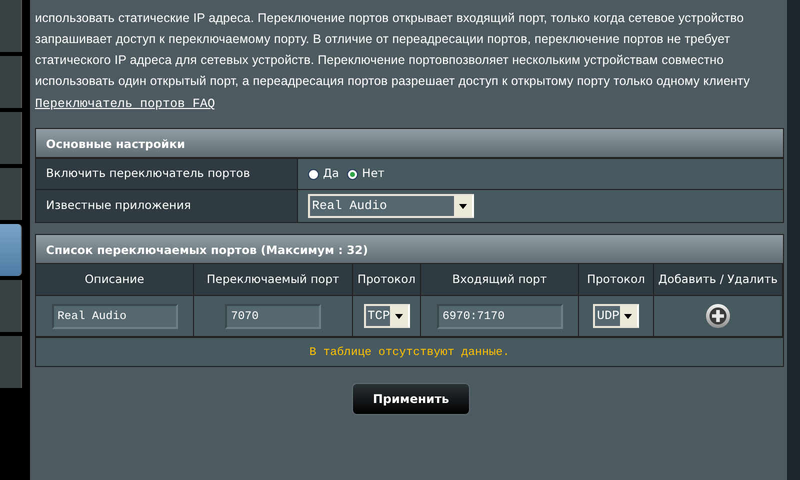  Describe the element at coordinates (125, 104) in the screenshot. I see `faq-link: Переключатель портов FAQ` at that location.